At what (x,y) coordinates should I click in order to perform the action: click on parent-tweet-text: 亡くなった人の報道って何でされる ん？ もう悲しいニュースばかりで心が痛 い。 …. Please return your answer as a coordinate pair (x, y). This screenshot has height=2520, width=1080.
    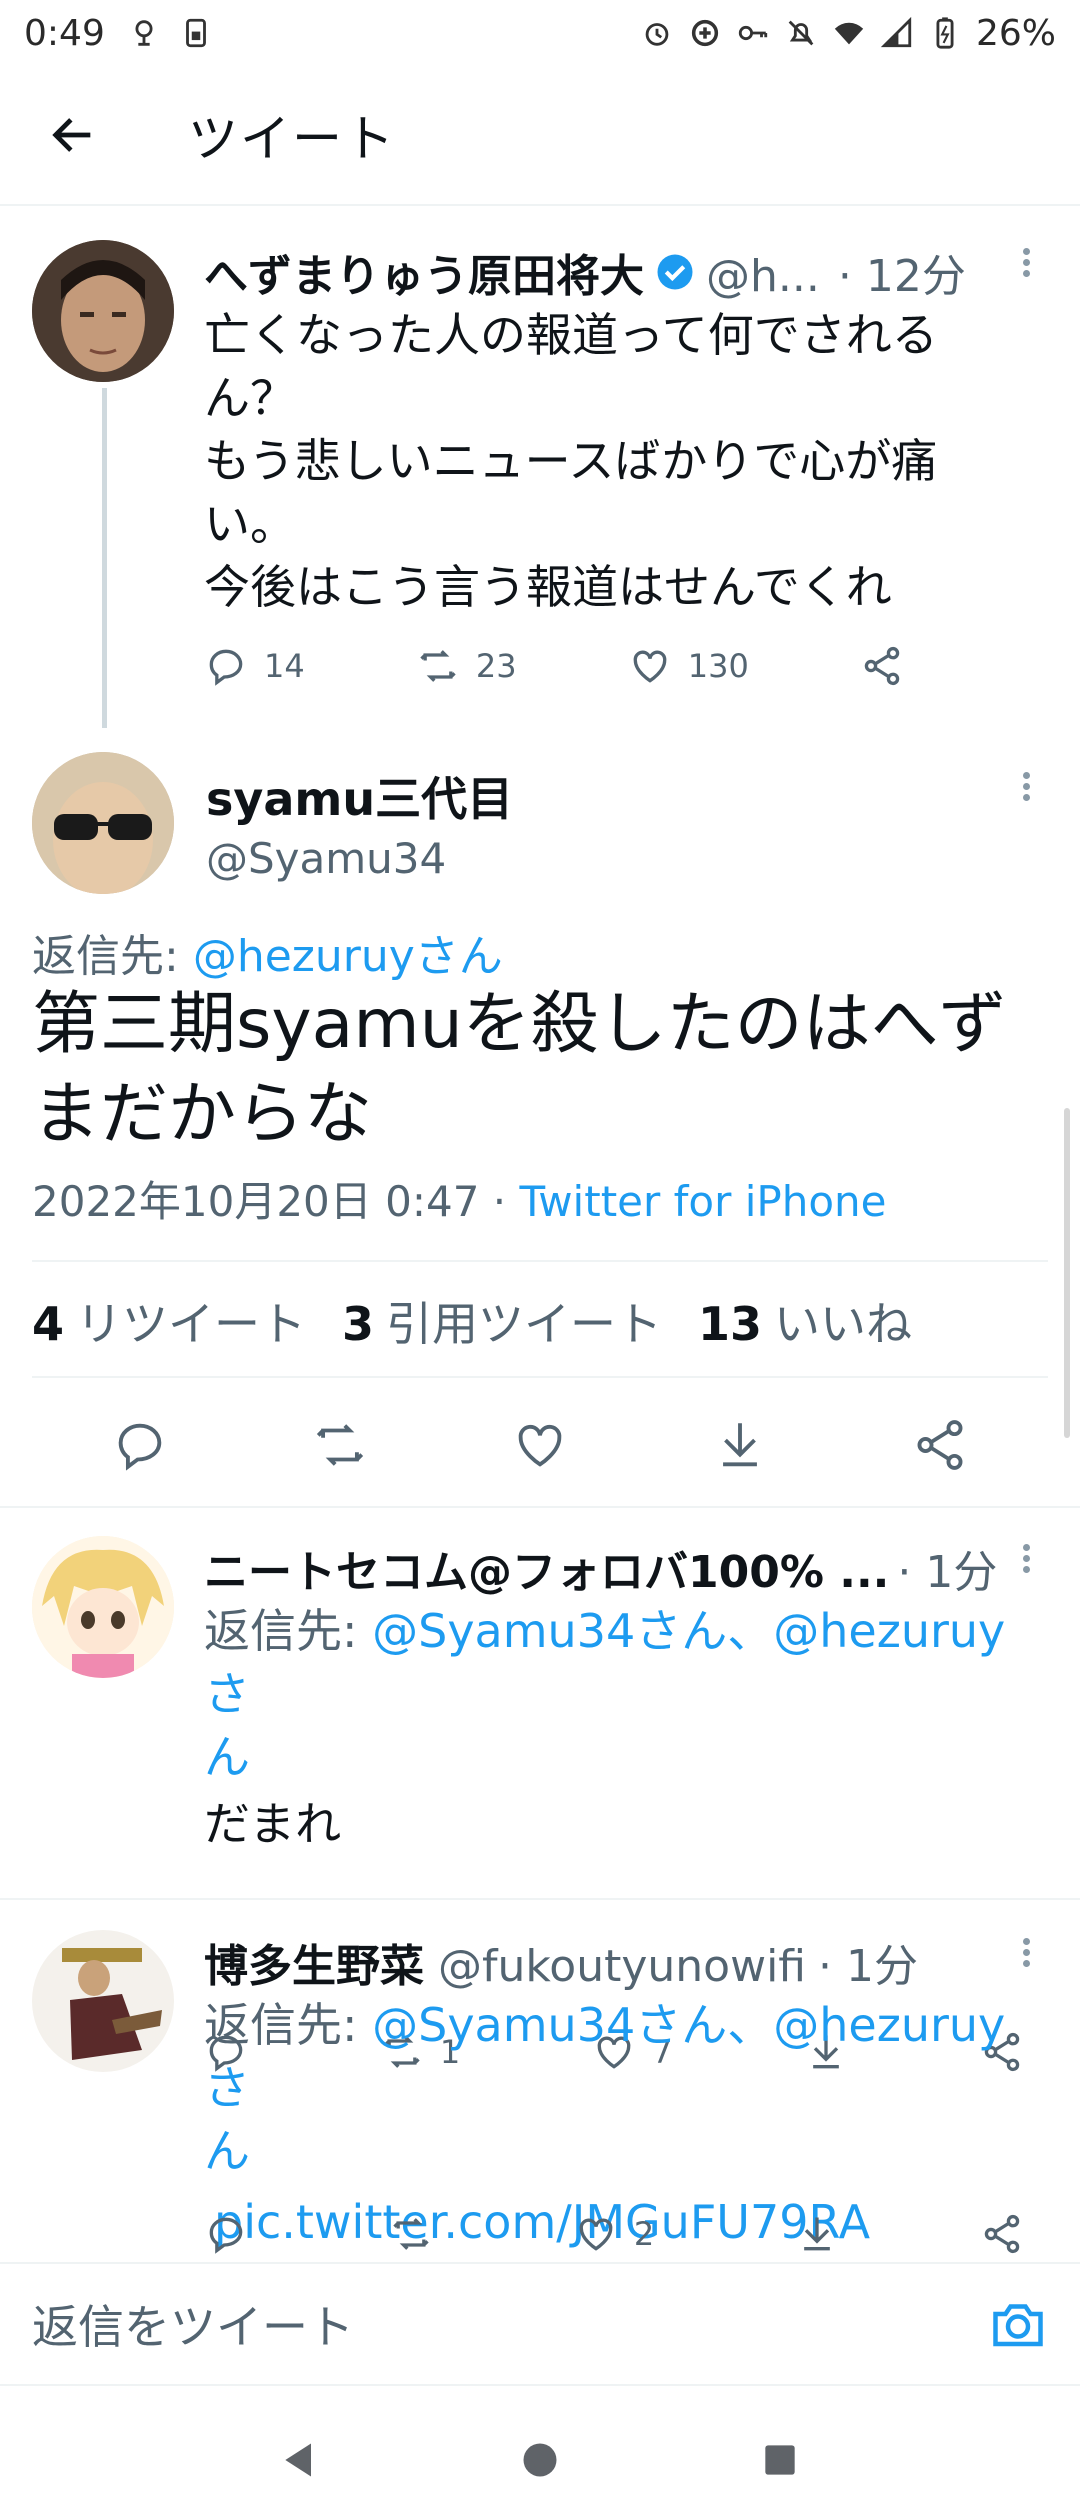
    Looking at the image, I should click on (624, 461).